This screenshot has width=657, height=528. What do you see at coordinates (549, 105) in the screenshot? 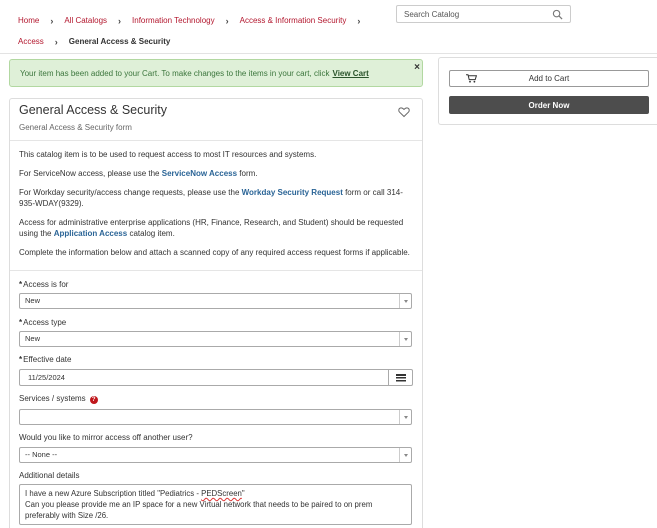
I see `order-now-button: Order Now` at bounding box center [549, 105].